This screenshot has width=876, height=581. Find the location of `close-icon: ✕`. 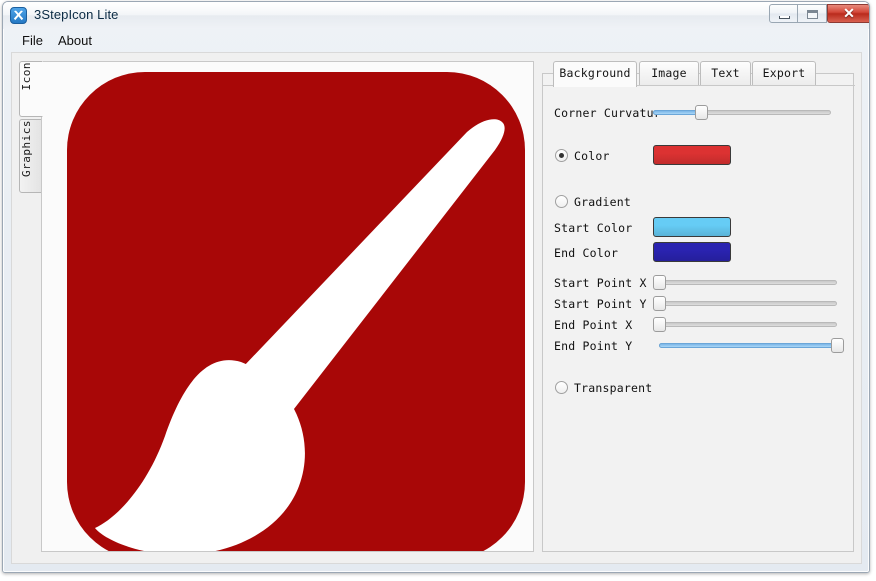

close-icon: ✕ is located at coordinates (849, 13).